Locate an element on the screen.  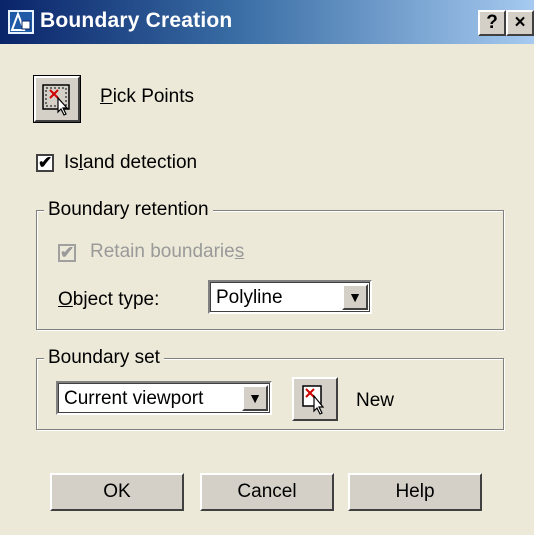
close-icon: × is located at coordinates (520, 22).